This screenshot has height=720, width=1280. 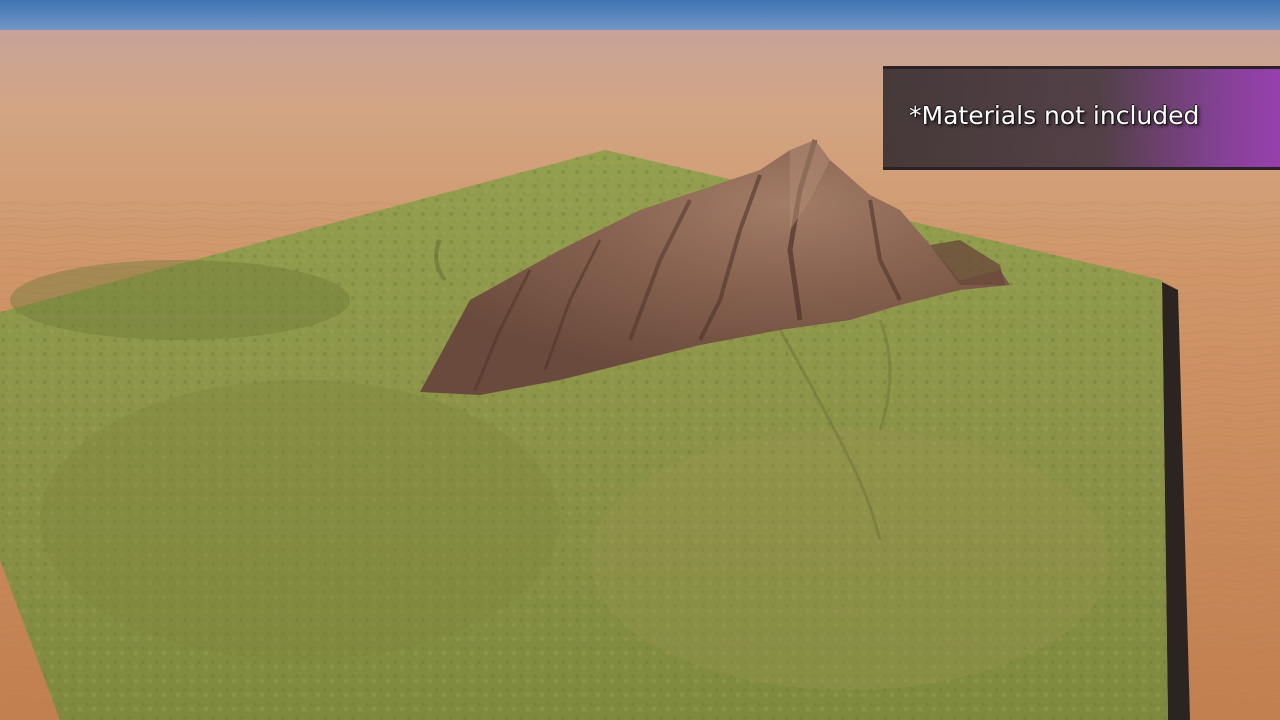 What do you see at coordinates (180, 300) in the screenshot?
I see `ridge-shadow` at bounding box center [180, 300].